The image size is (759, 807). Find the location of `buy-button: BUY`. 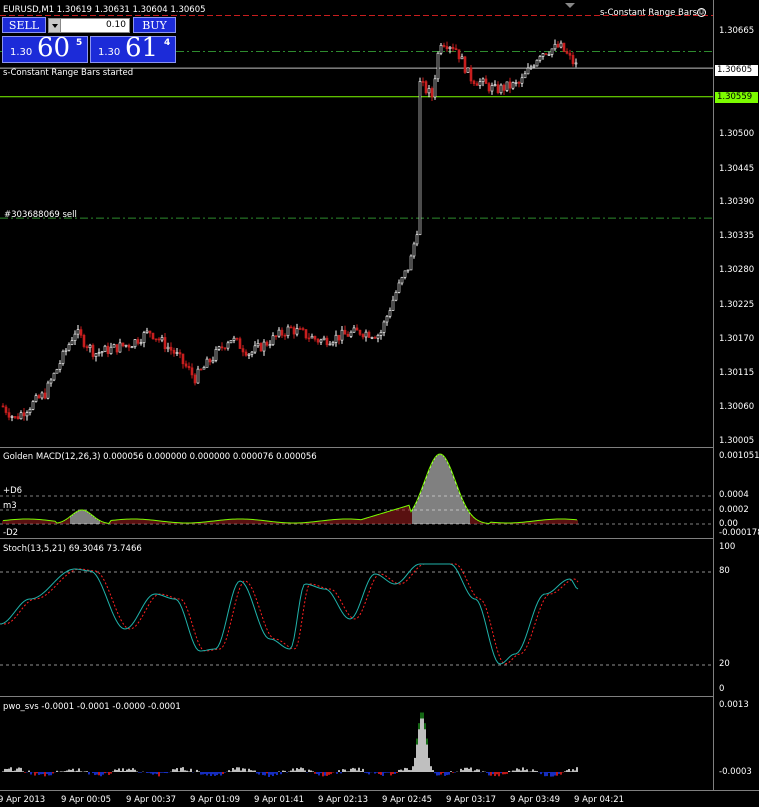

buy-button: BUY is located at coordinates (154, 25).